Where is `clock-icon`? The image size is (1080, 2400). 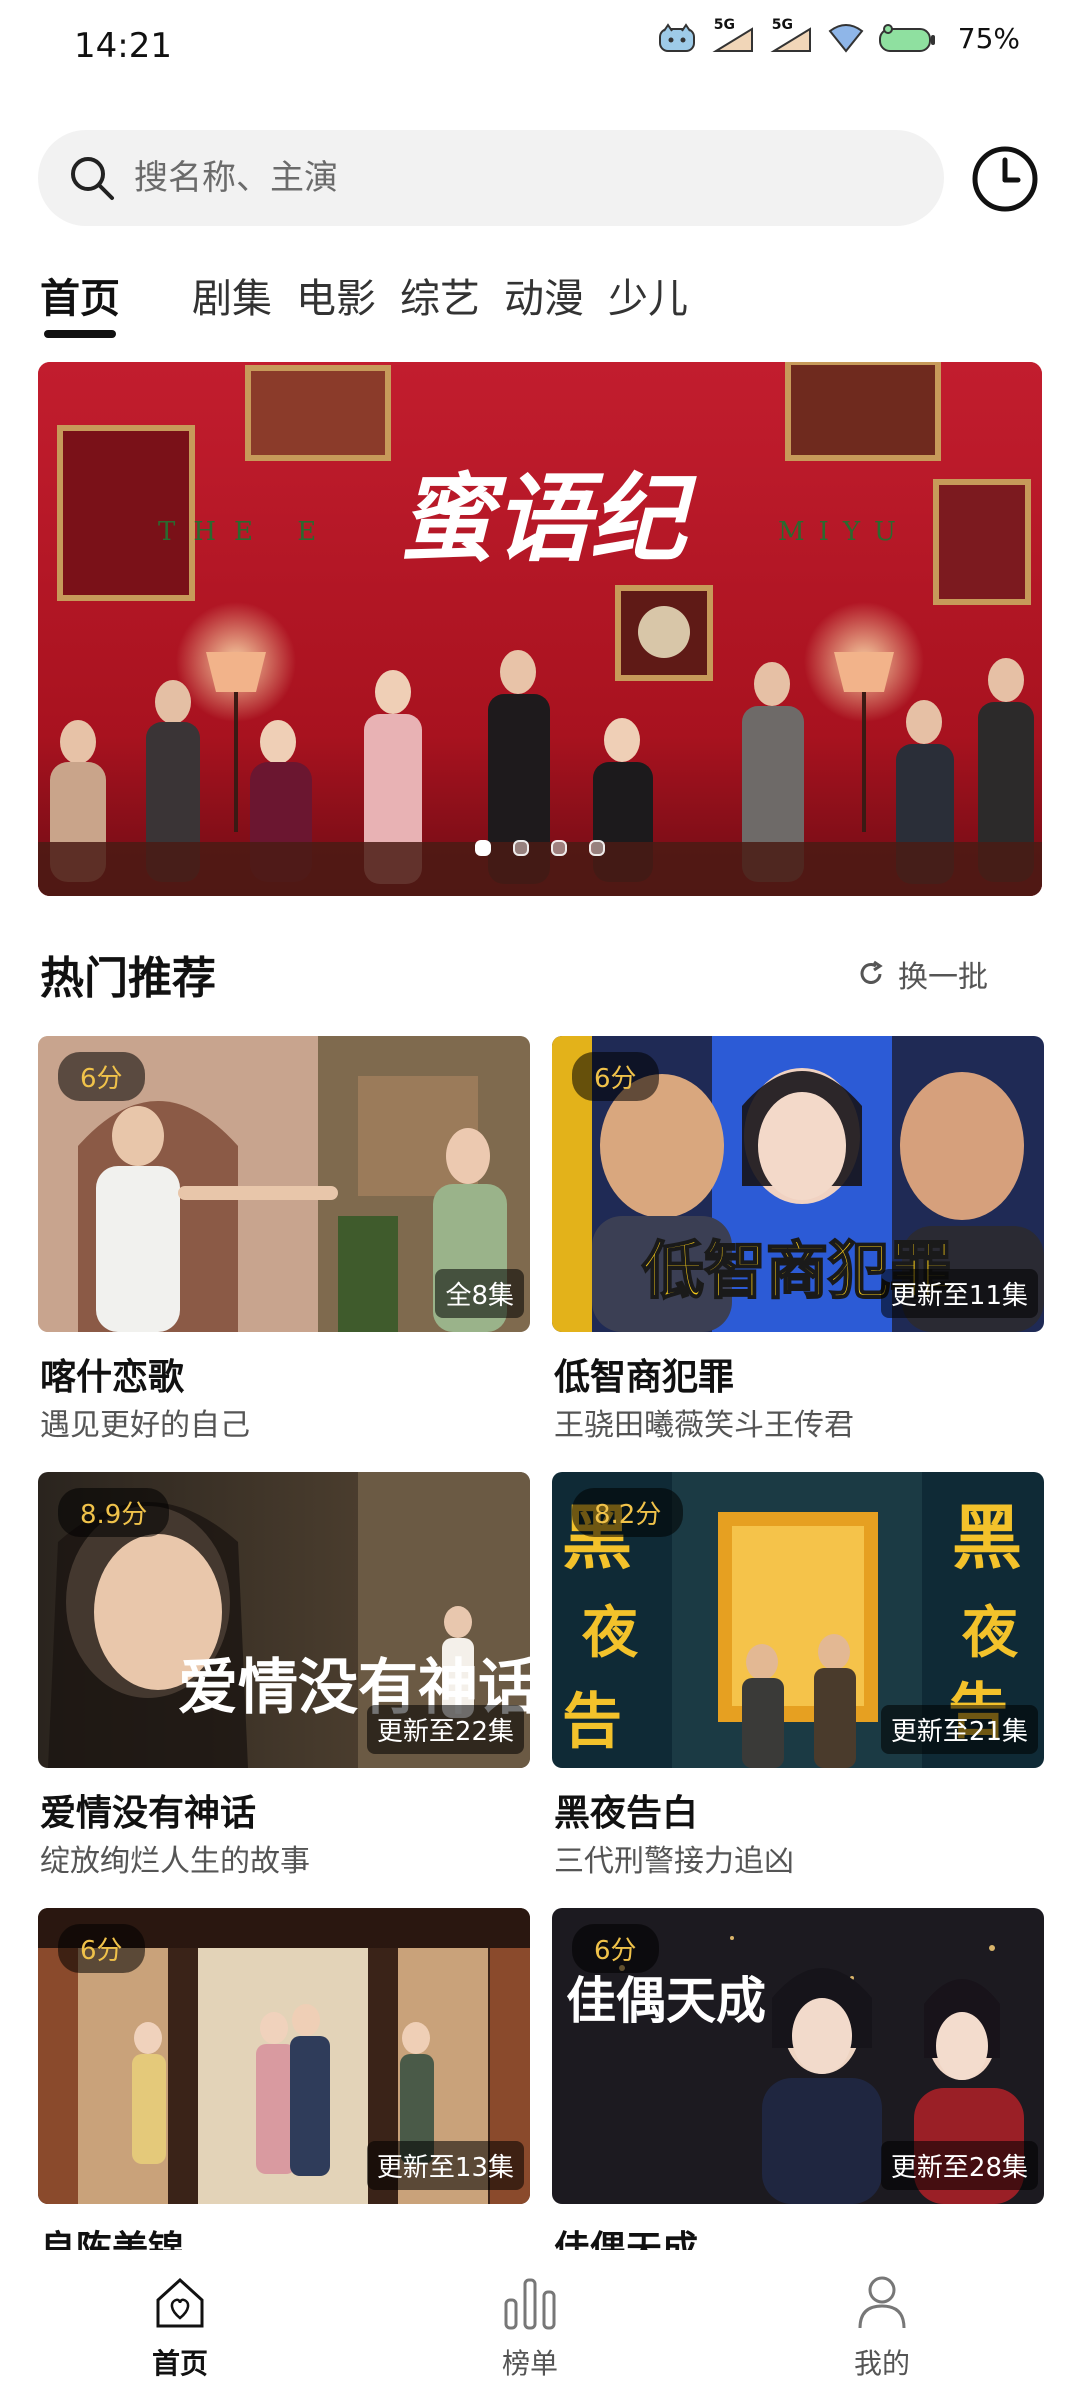
clock-icon is located at coordinates (1005, 179).